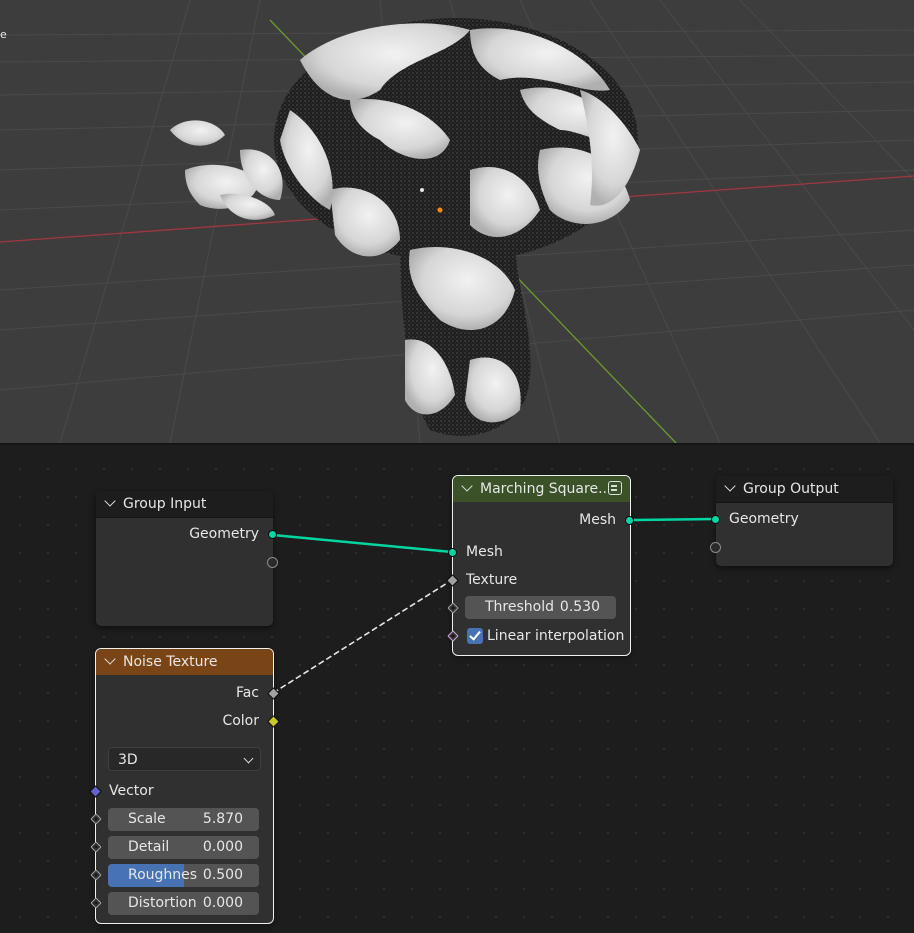 The height and width of the screenshot is (933, 914). Describe the element at coordinates (764, 519) in the screenshot. I see `geometry-input-label: Geometry` at that location.